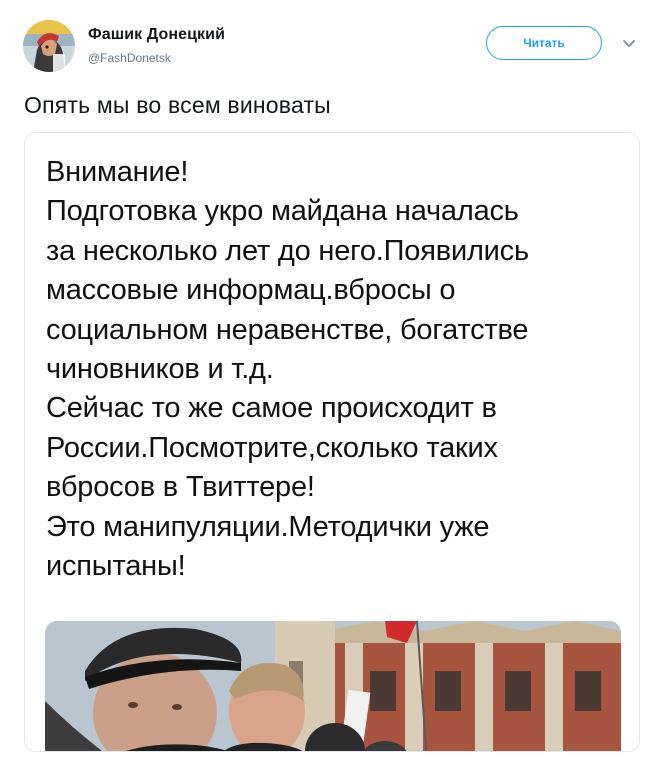  What do you see at coordinates (287, 250) in the screenshot?
I see `card-line: за несколько лет до него.Появились` at bounding box center [287, 250].